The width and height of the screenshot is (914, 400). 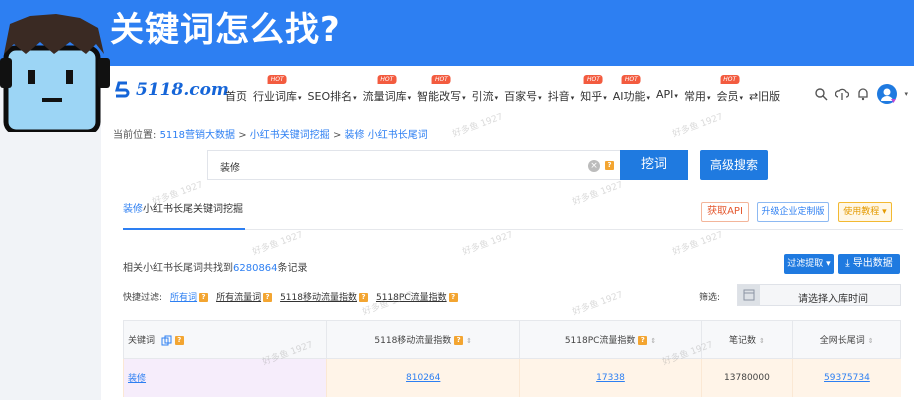 What do you see at coordinates (244, 296) in the screenshot?
I see `filter-all-traffic-words: 所有流量词?` at bounding box center [244, 296].